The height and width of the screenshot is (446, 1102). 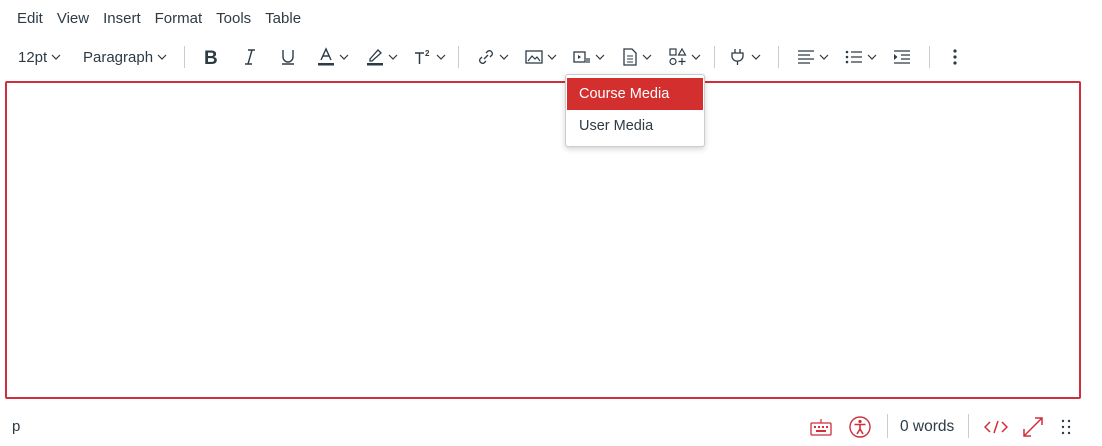 What do you see at coordinates (375, 57) in the screenshot?
I see `highlight-color-icon` at bounding box center [375, 57].